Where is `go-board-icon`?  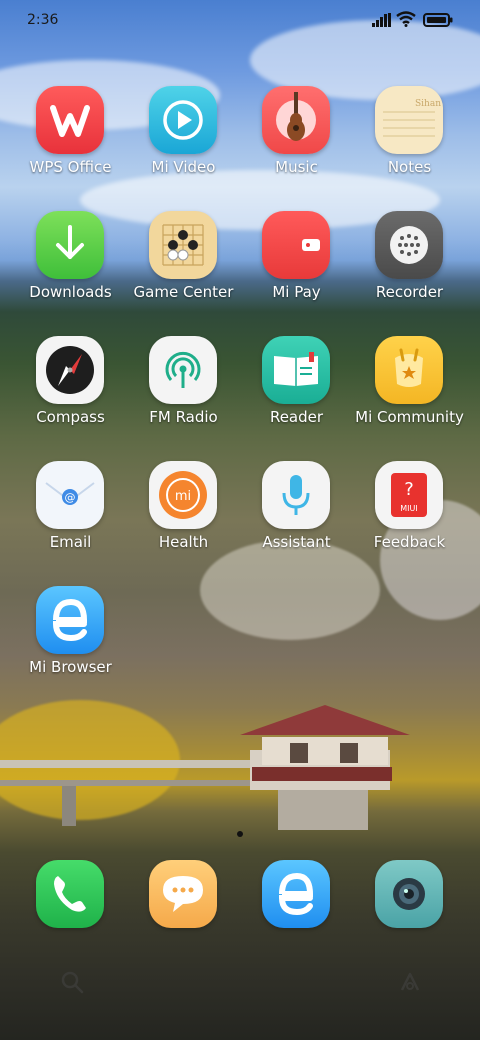 go-board-icon is located at coordinates (183, 245).